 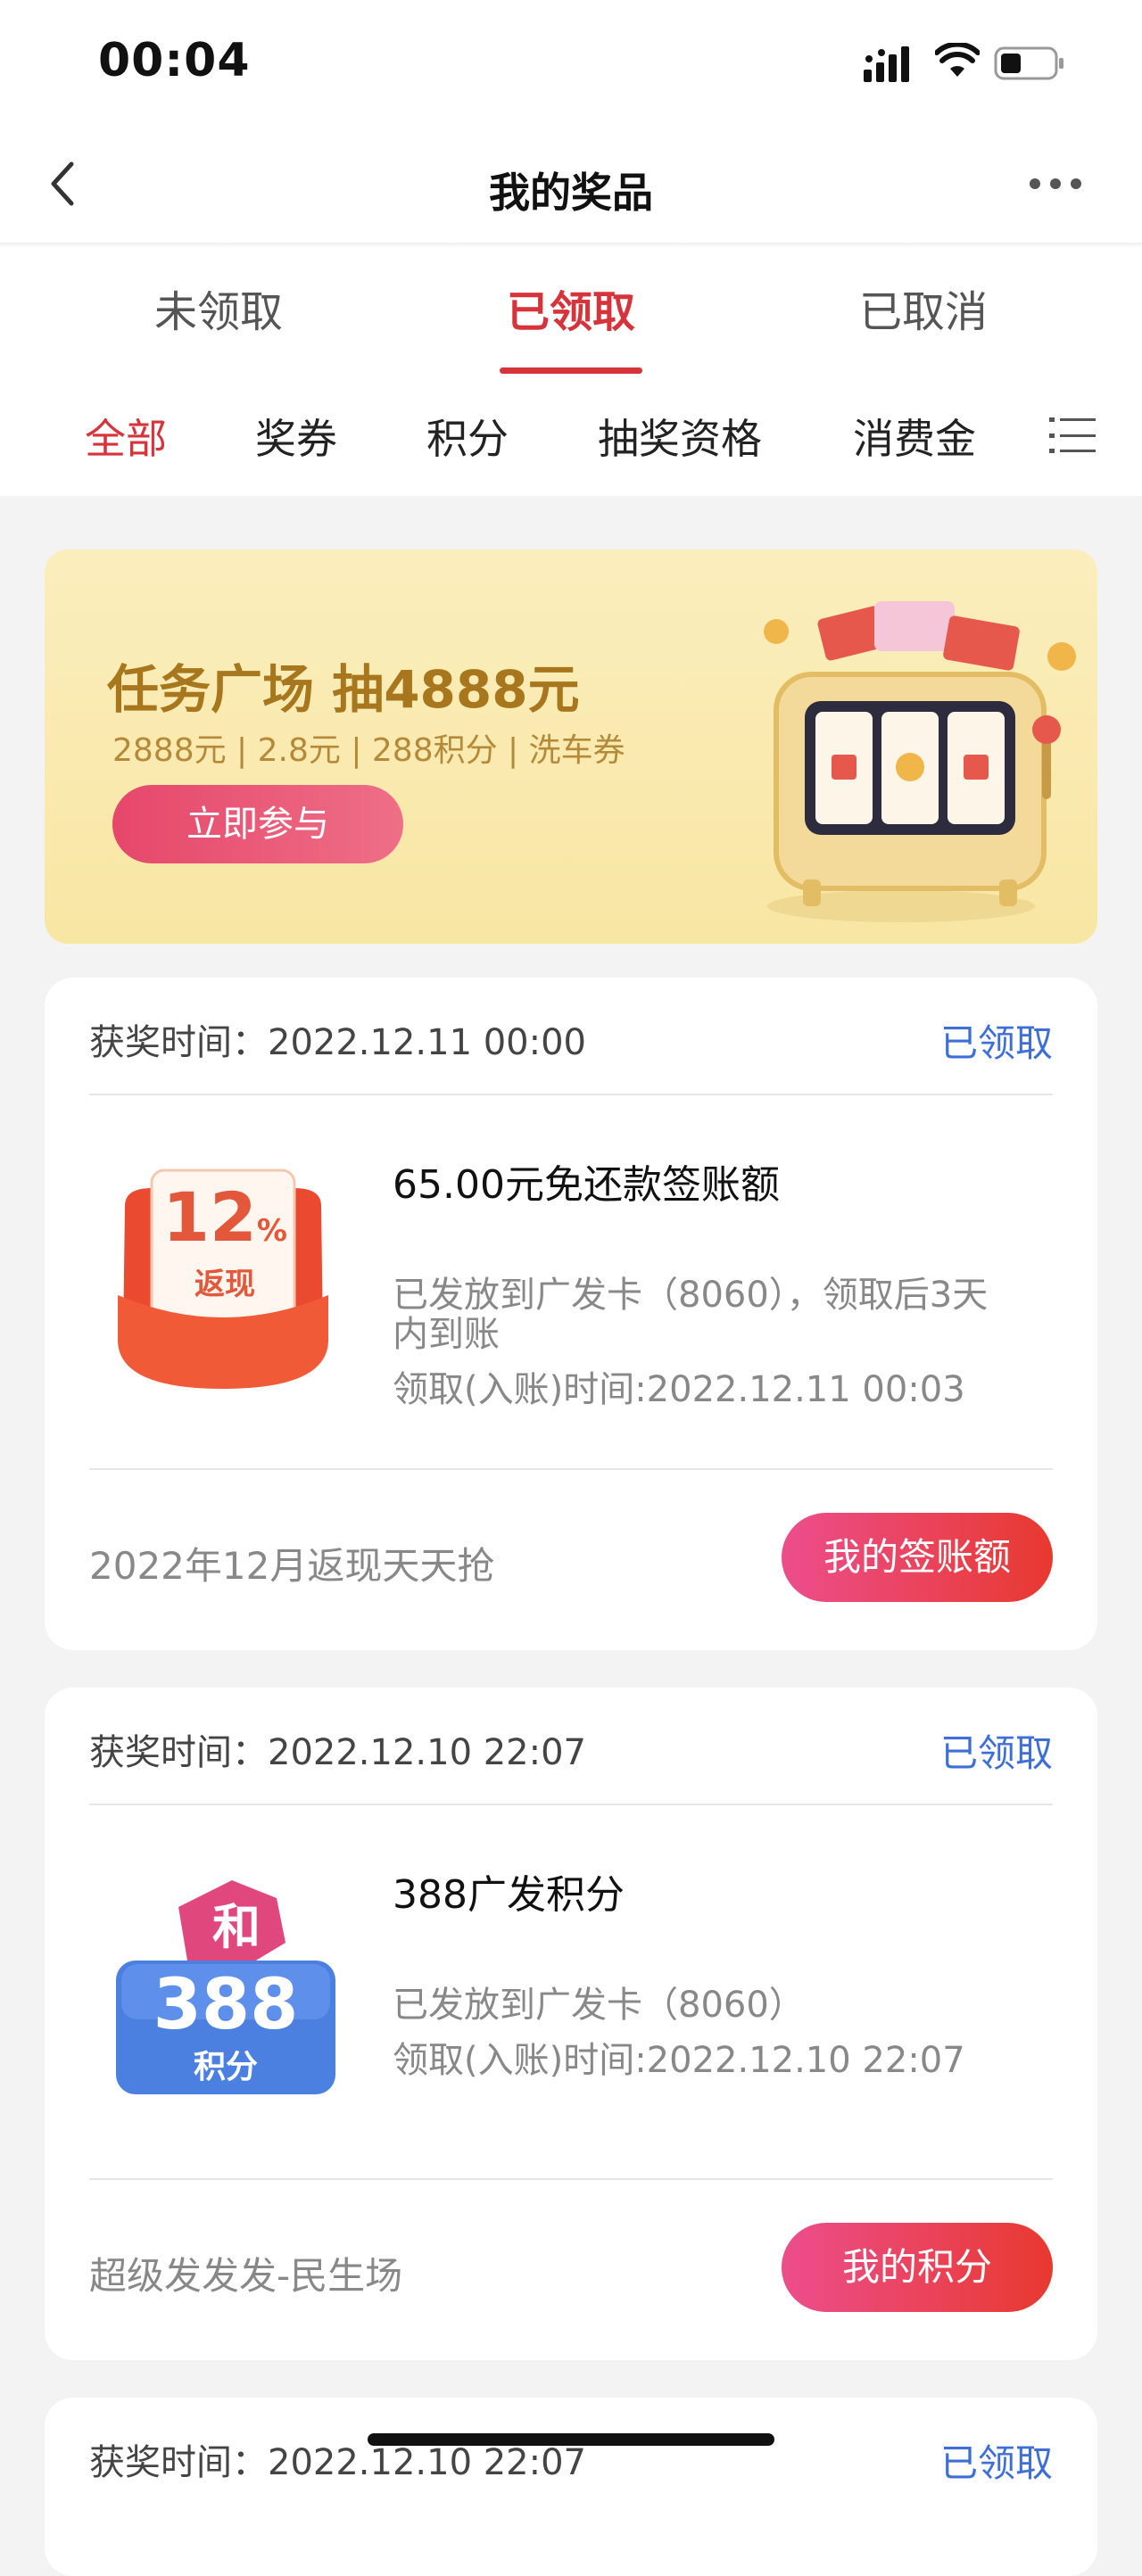 I want to click on filter-lottery-eligibility: 抽奖资格, so click(x=680, y=437).